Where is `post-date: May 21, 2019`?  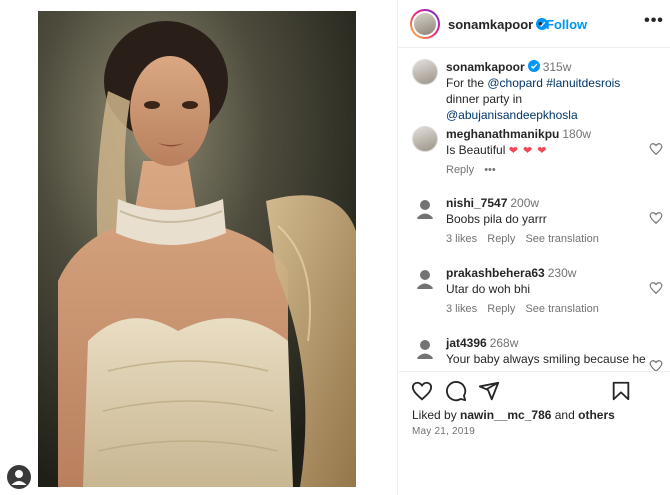
post-date: May 21, 2019 is located at coordinates (443, 431).